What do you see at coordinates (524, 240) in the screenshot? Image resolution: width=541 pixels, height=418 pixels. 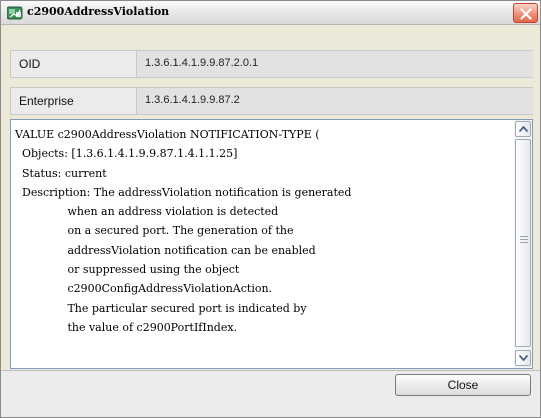 I see `scroll-grip-icon` at bounding box center [524, 240].